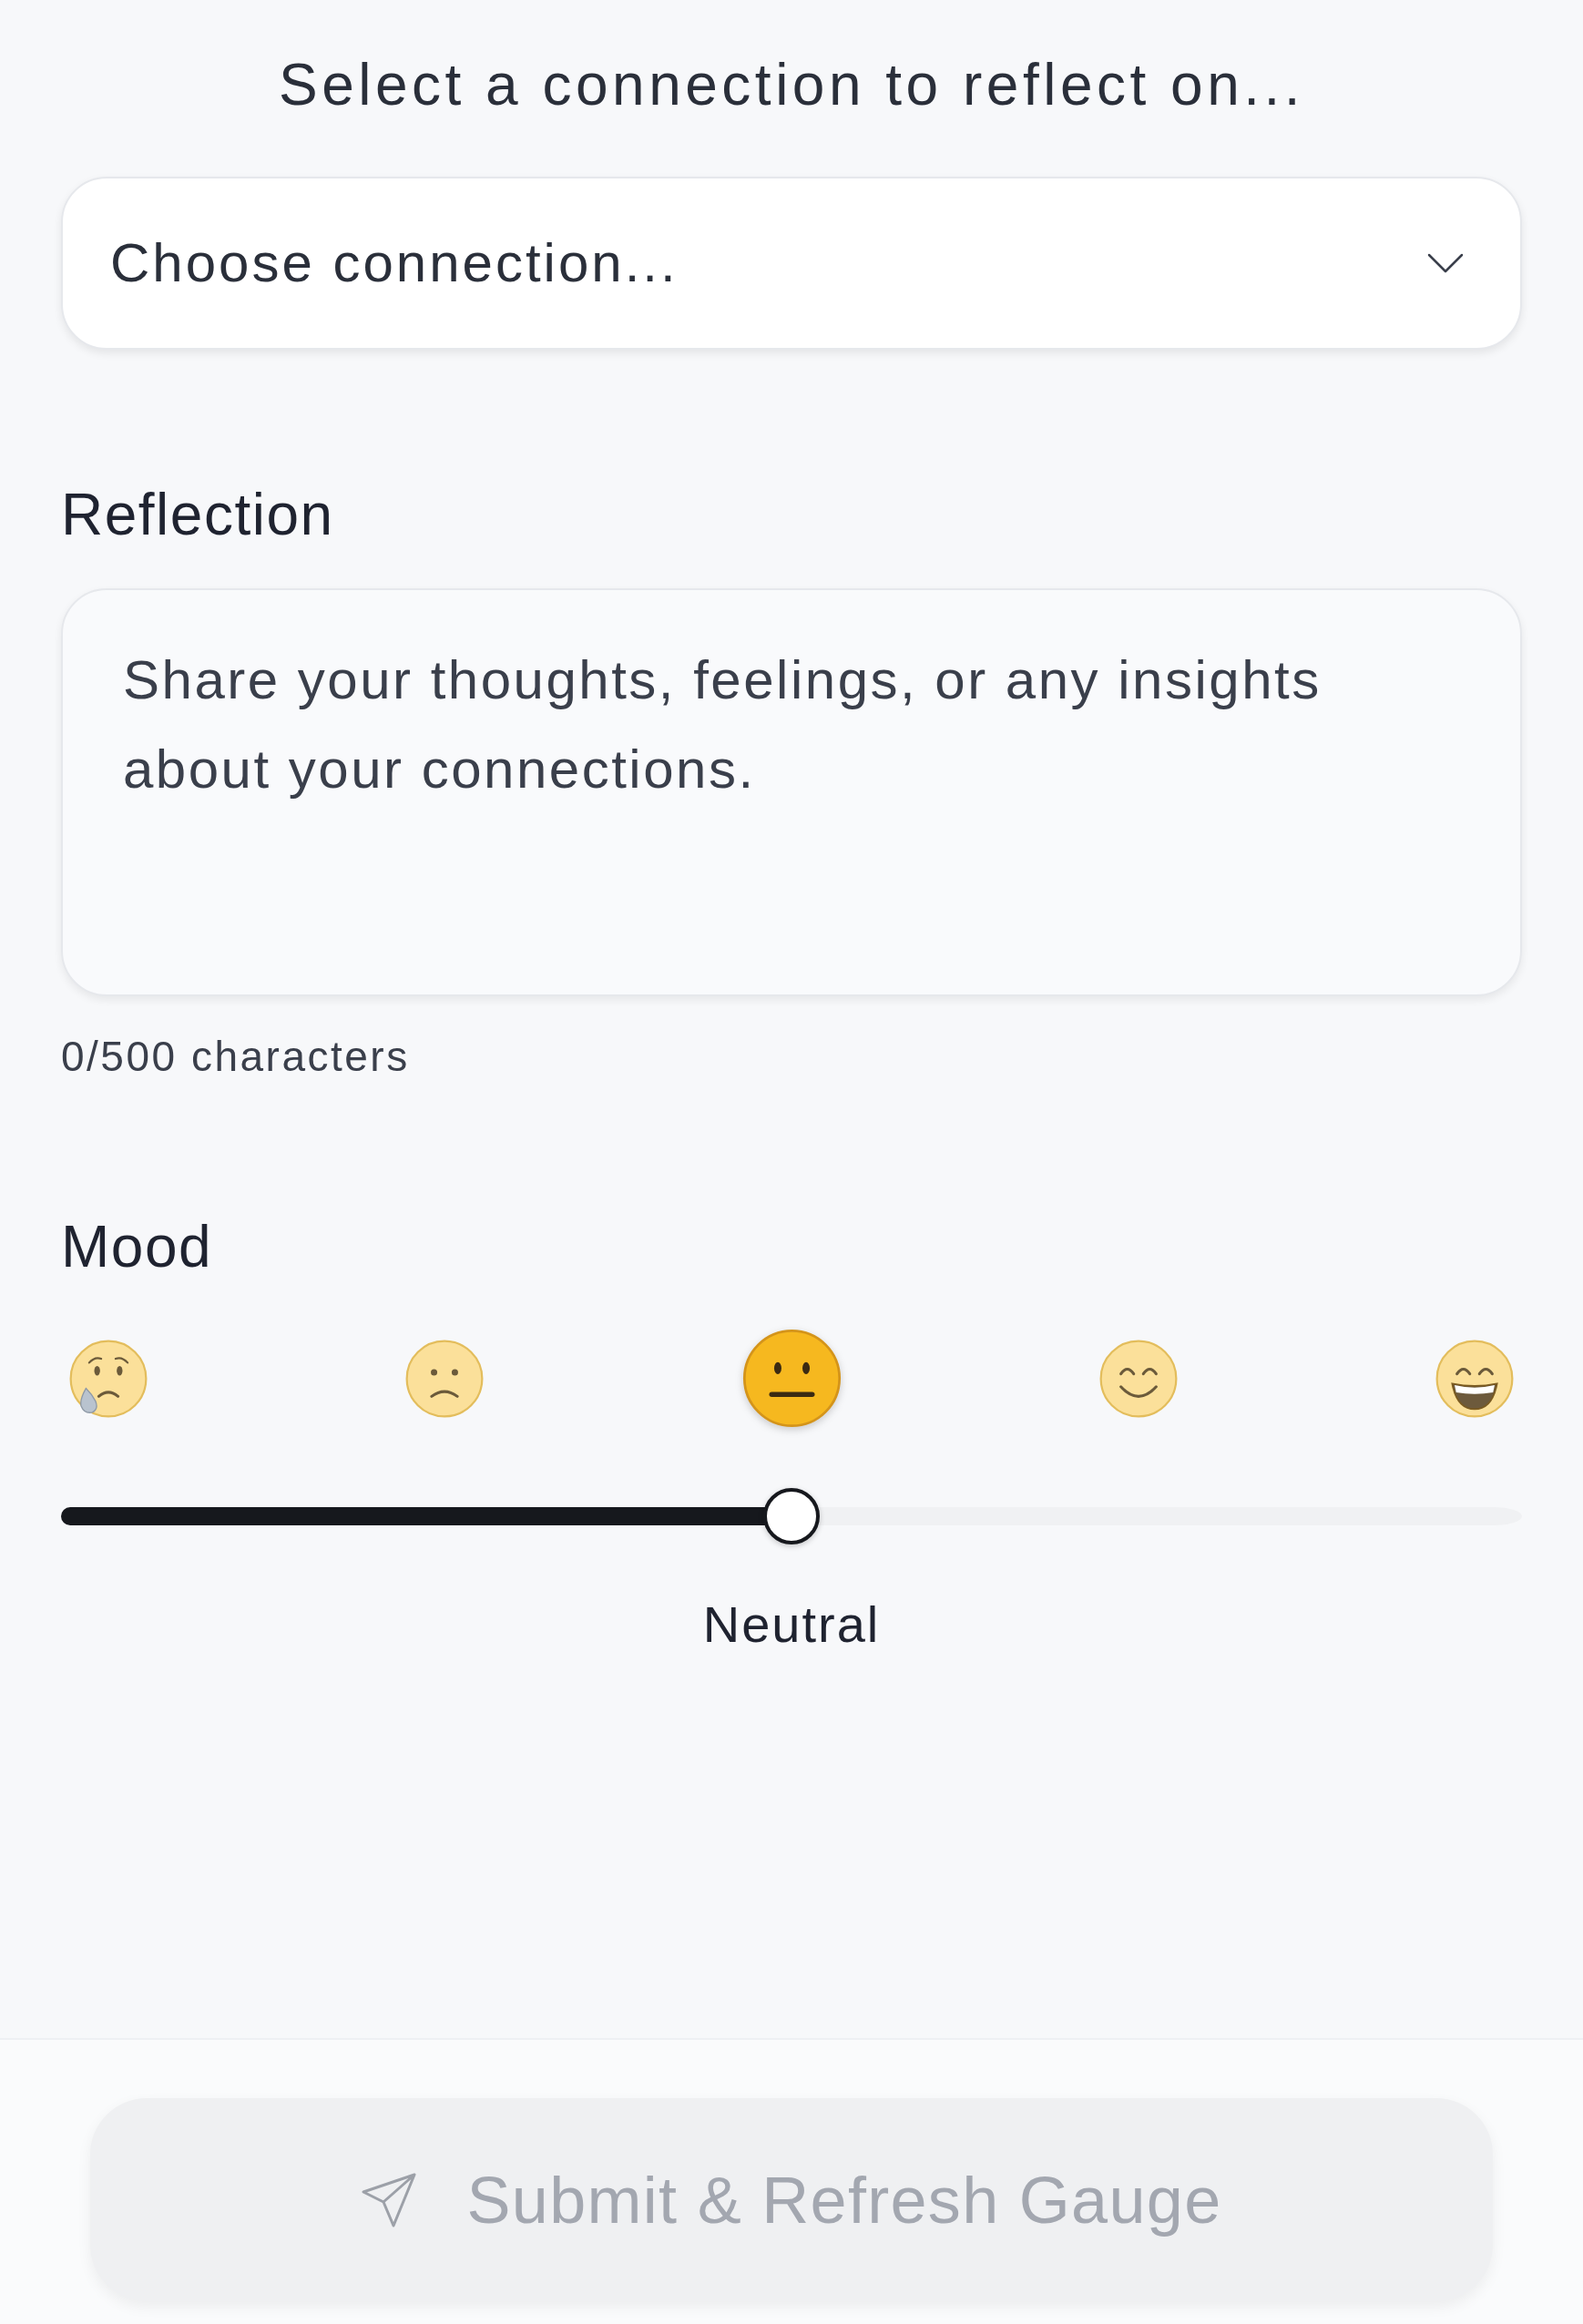 The height and width of the screenshot is (2324, 1583). What do you see at coordinates (1475, 1378) in the screenshot?
I see `grinning-face-icon` at bounding box center [1475, 1378].